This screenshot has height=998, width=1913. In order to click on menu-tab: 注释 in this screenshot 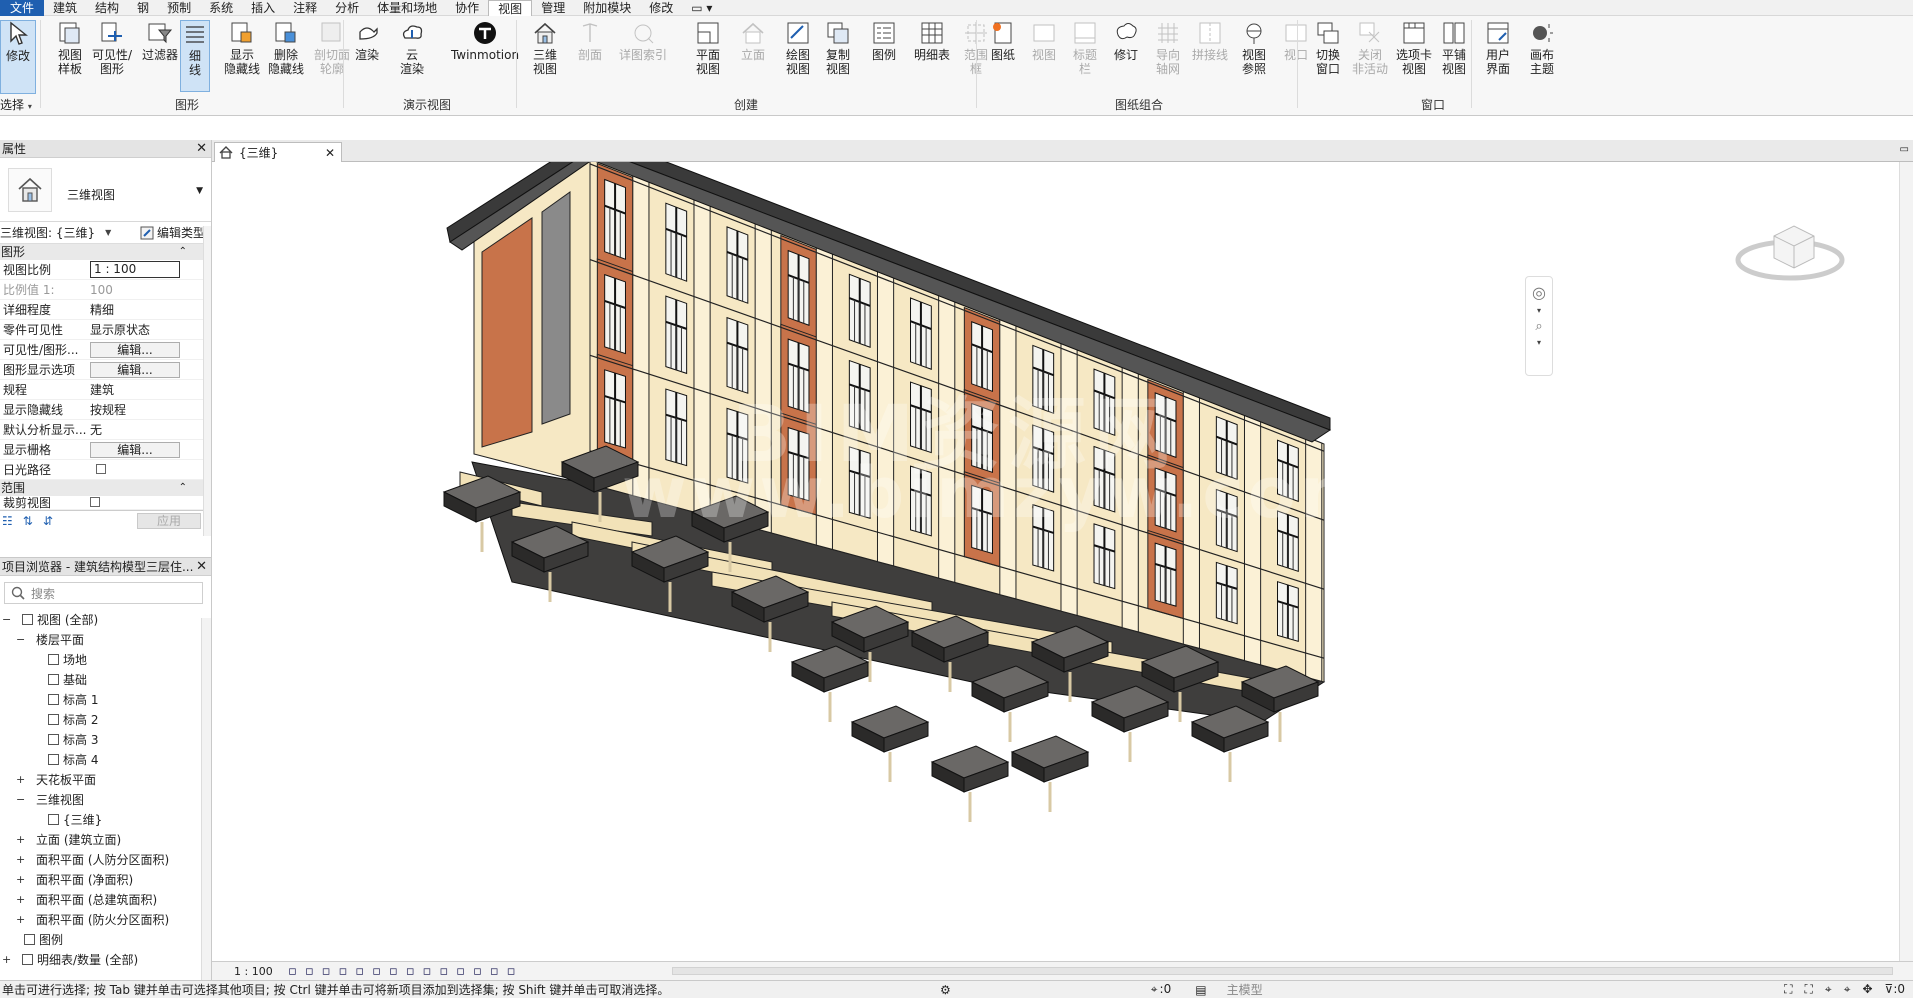, I will do `click(305, 8)`.